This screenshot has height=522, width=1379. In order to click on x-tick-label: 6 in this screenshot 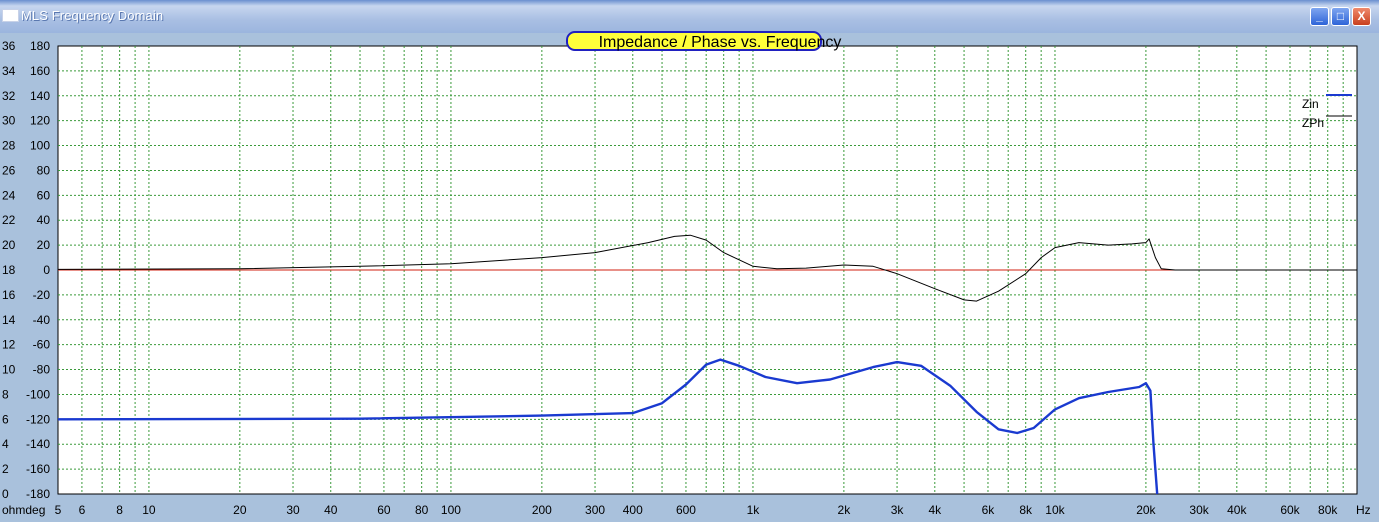, I will do `click(82, 510)`.